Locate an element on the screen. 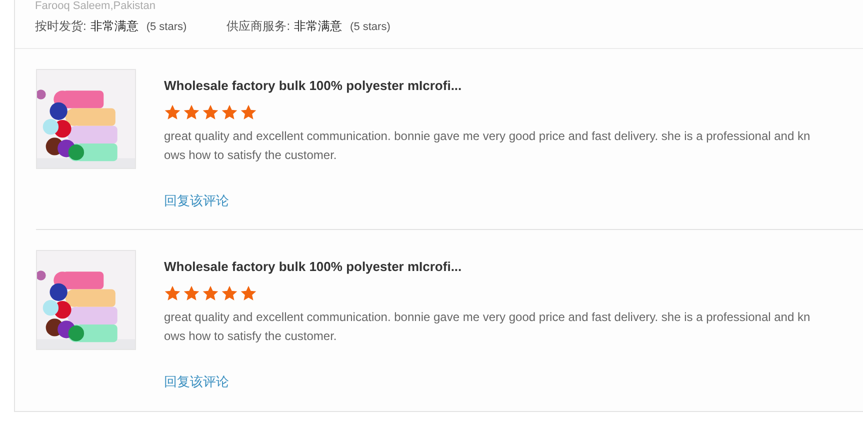 The height and width of the screenshot is (424, 863). rating-label: 供应商服务: is located at coordinates (258, 26).